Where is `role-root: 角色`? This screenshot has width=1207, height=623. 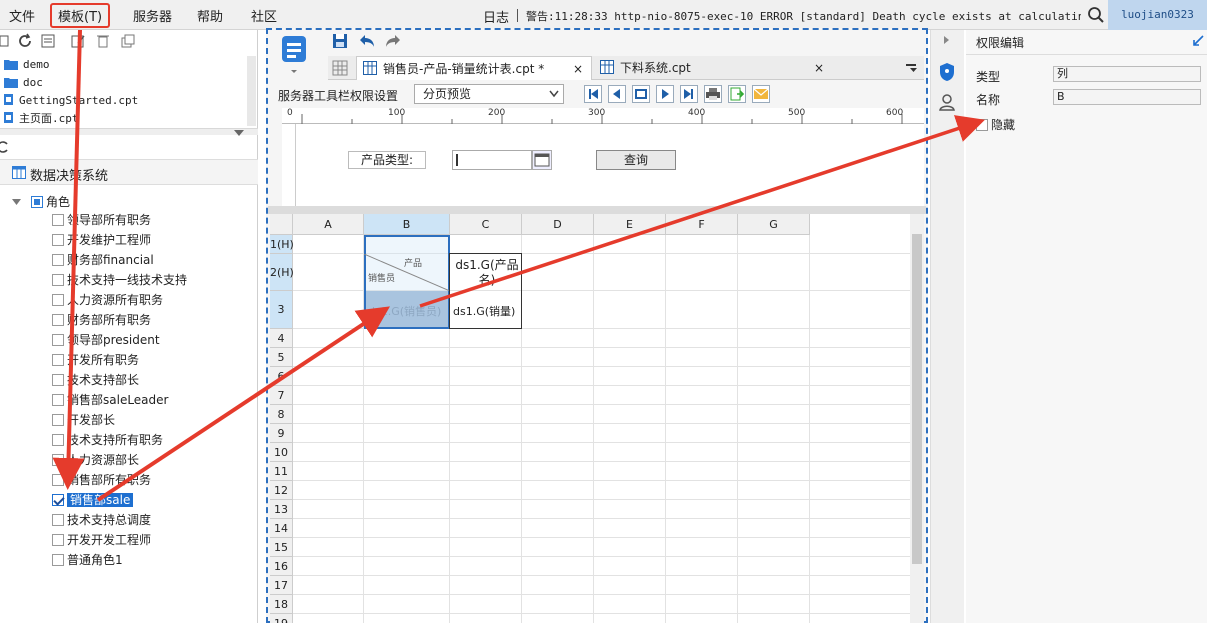
role-root: 角色 is located at coordinates (41, 202).